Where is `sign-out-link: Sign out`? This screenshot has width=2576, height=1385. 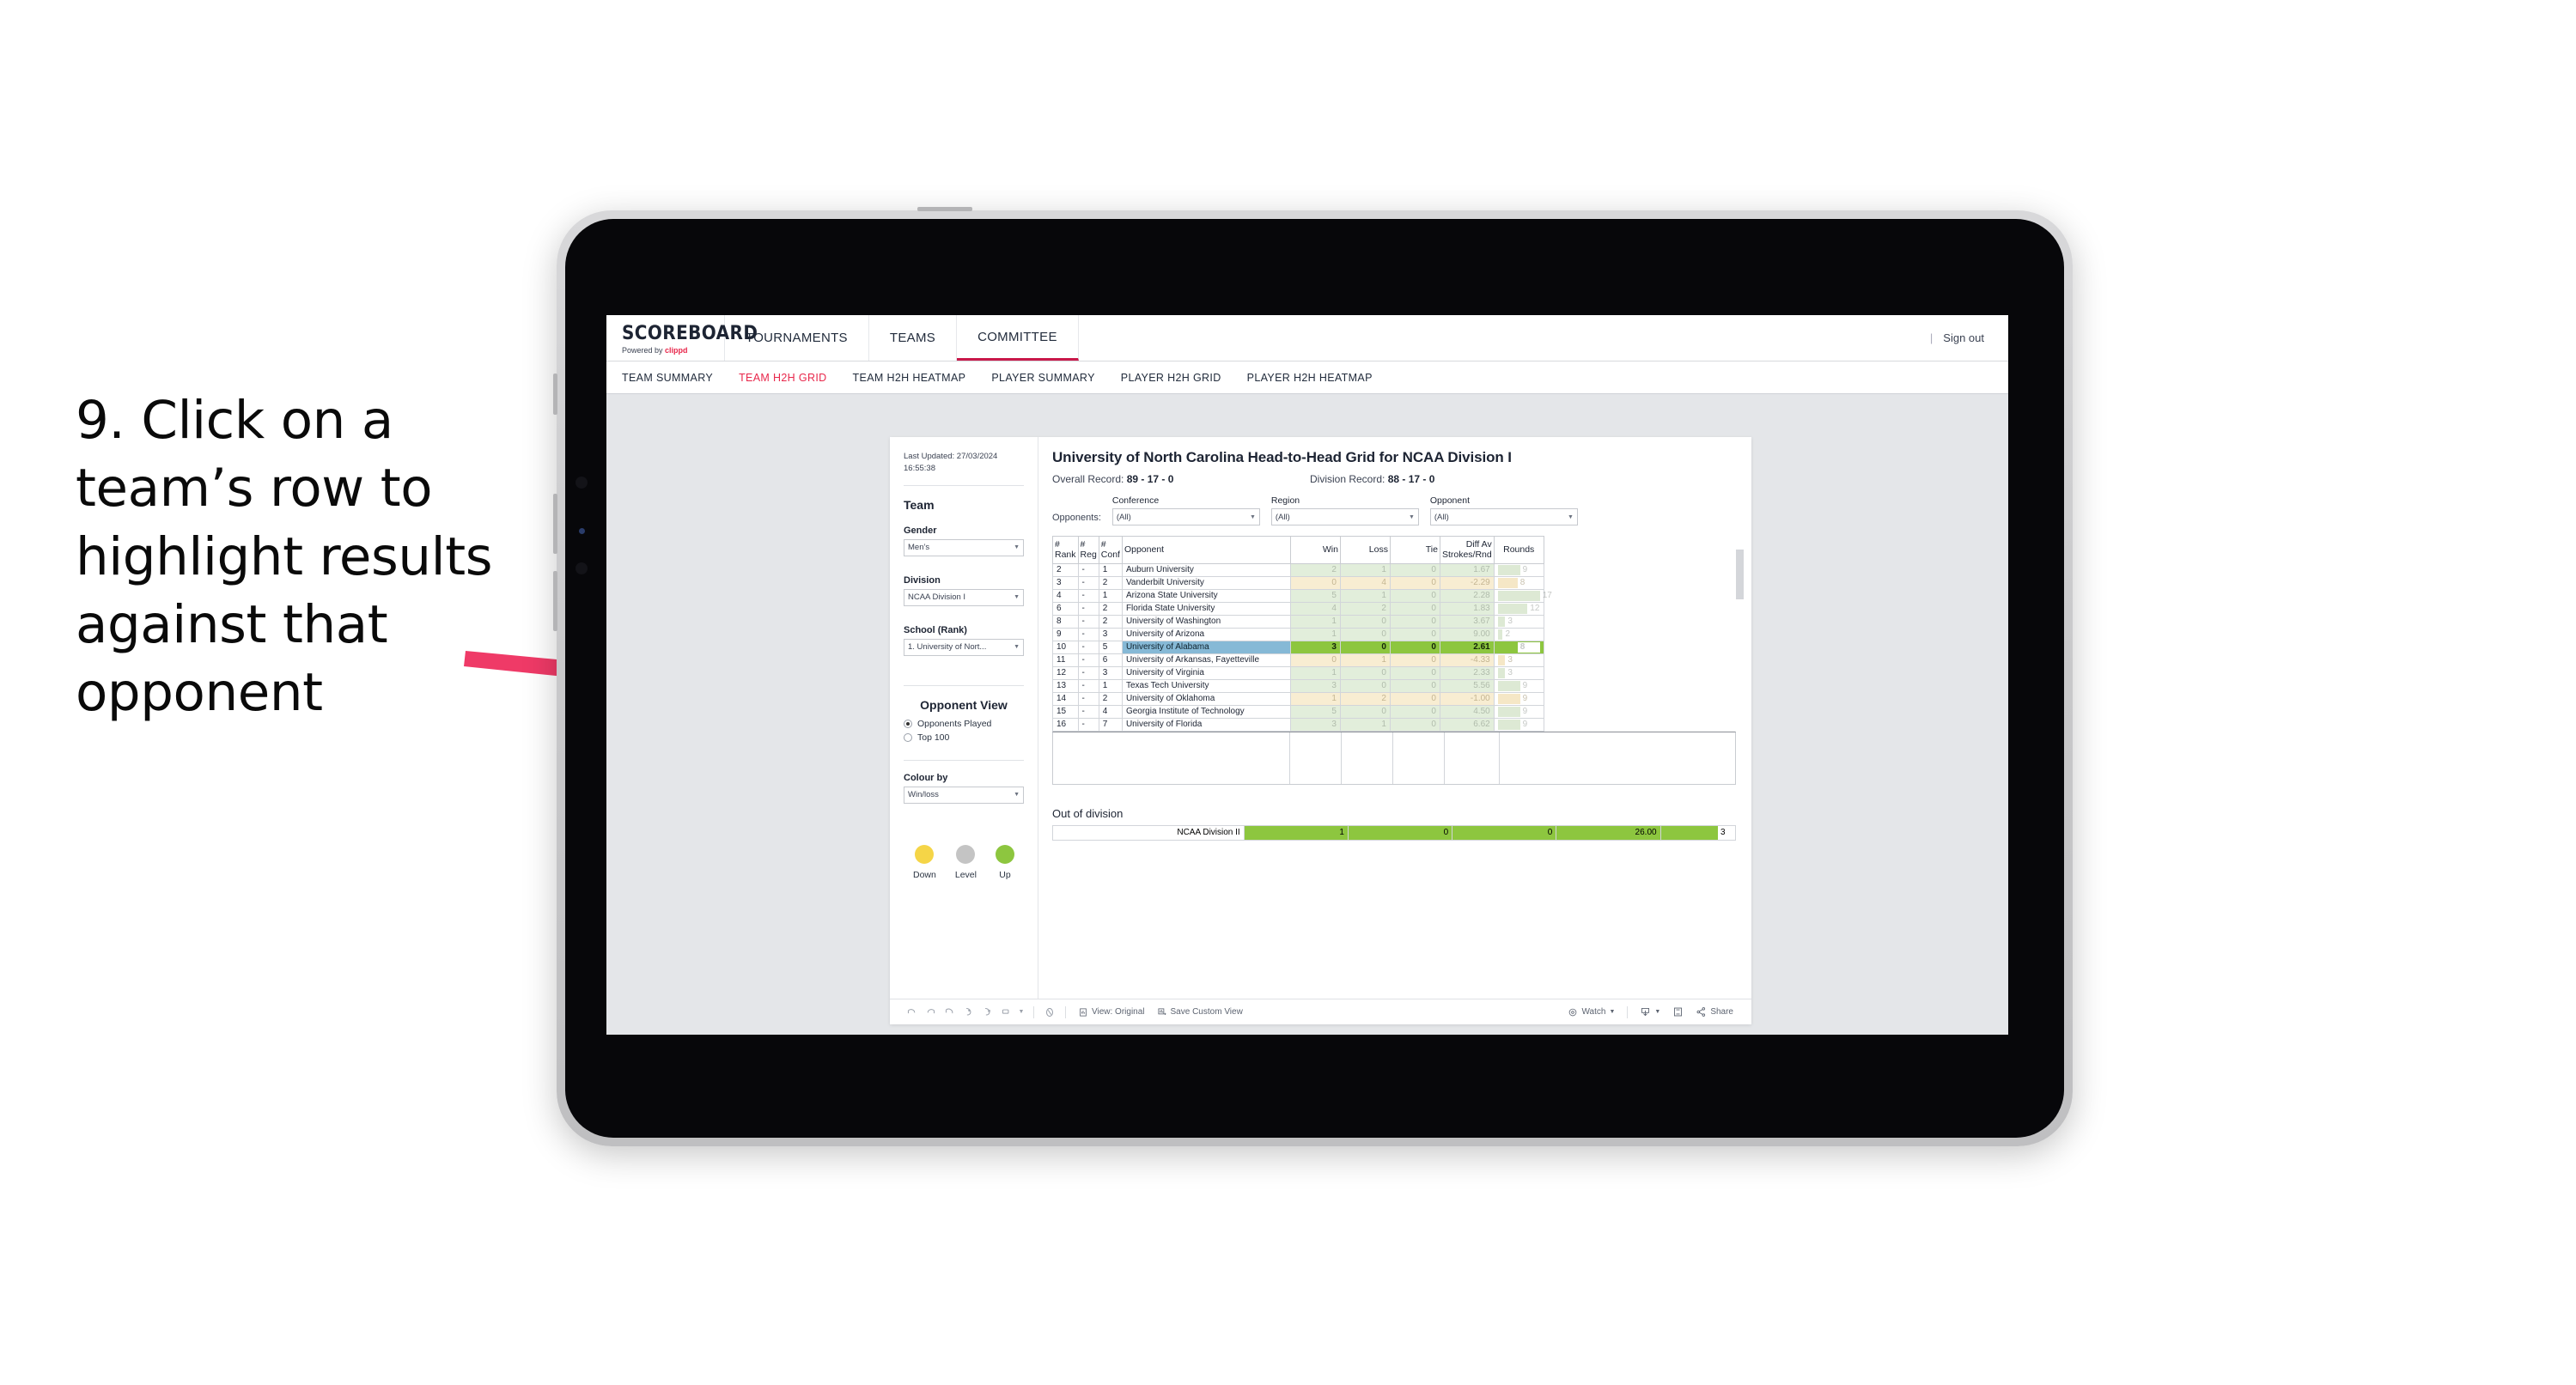
sign-out-link: Sign out is located at coordinates (1963, 337).